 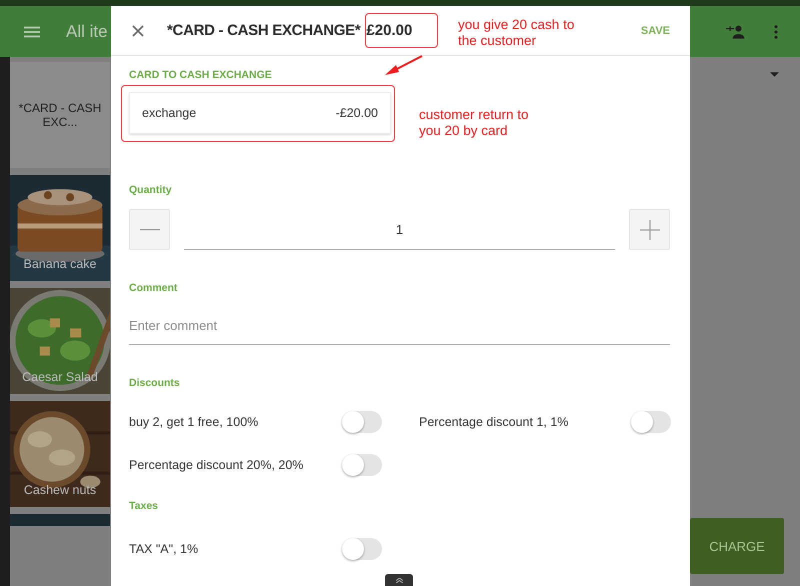 I want to click on item-label: Caesar Salad, so click(x=60, y=377).